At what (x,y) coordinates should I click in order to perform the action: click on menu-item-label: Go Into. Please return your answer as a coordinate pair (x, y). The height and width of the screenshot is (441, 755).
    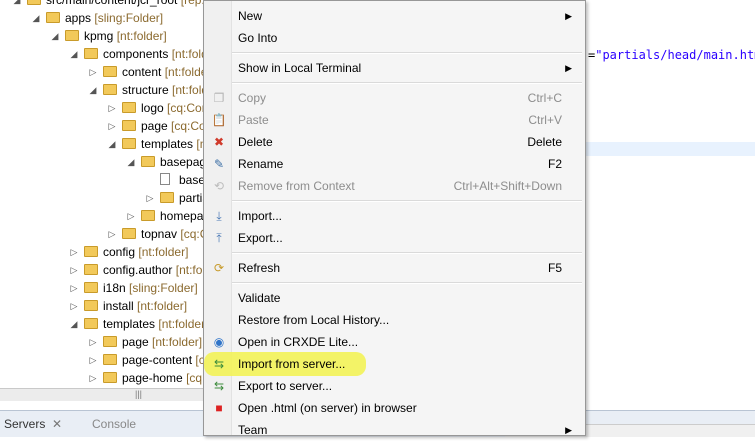
    Looking at the image, I should click on (258, 38).